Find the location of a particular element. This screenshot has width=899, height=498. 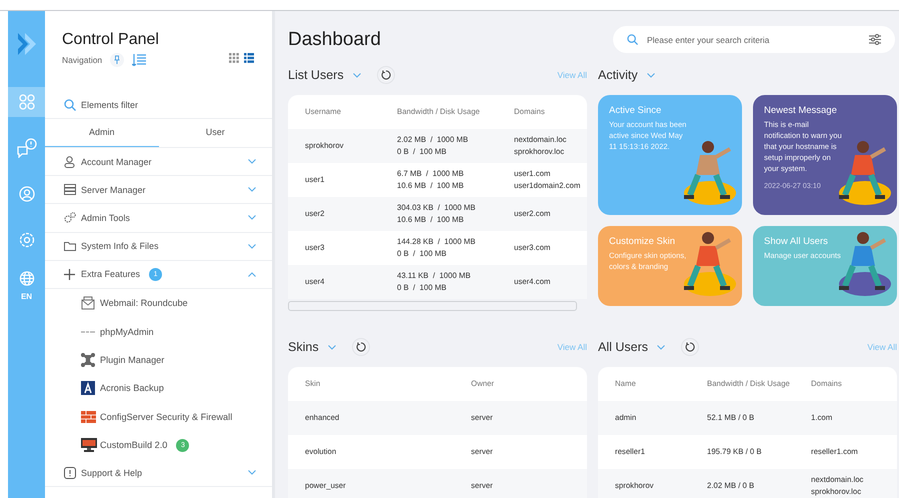

submenu-item: phpMyAdmin is located at coordinates (158, 331).